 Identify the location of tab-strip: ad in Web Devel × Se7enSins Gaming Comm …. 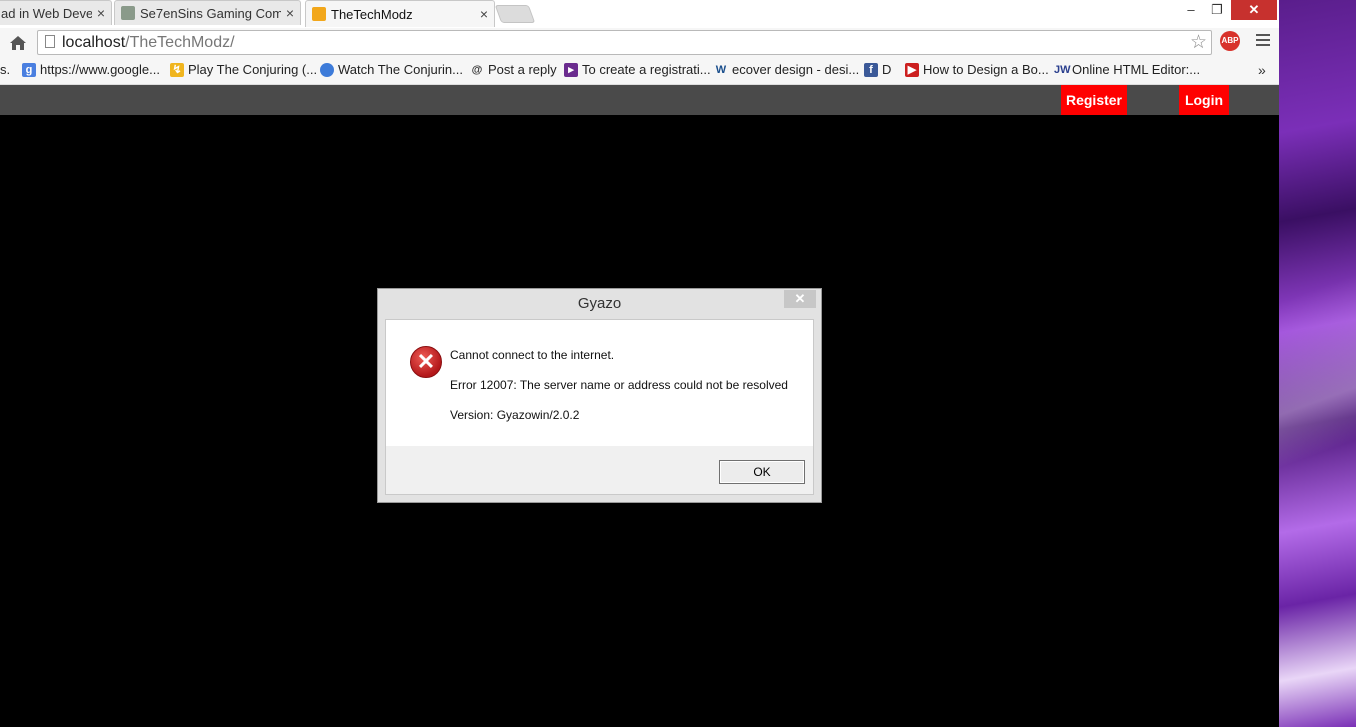
(639, 14).